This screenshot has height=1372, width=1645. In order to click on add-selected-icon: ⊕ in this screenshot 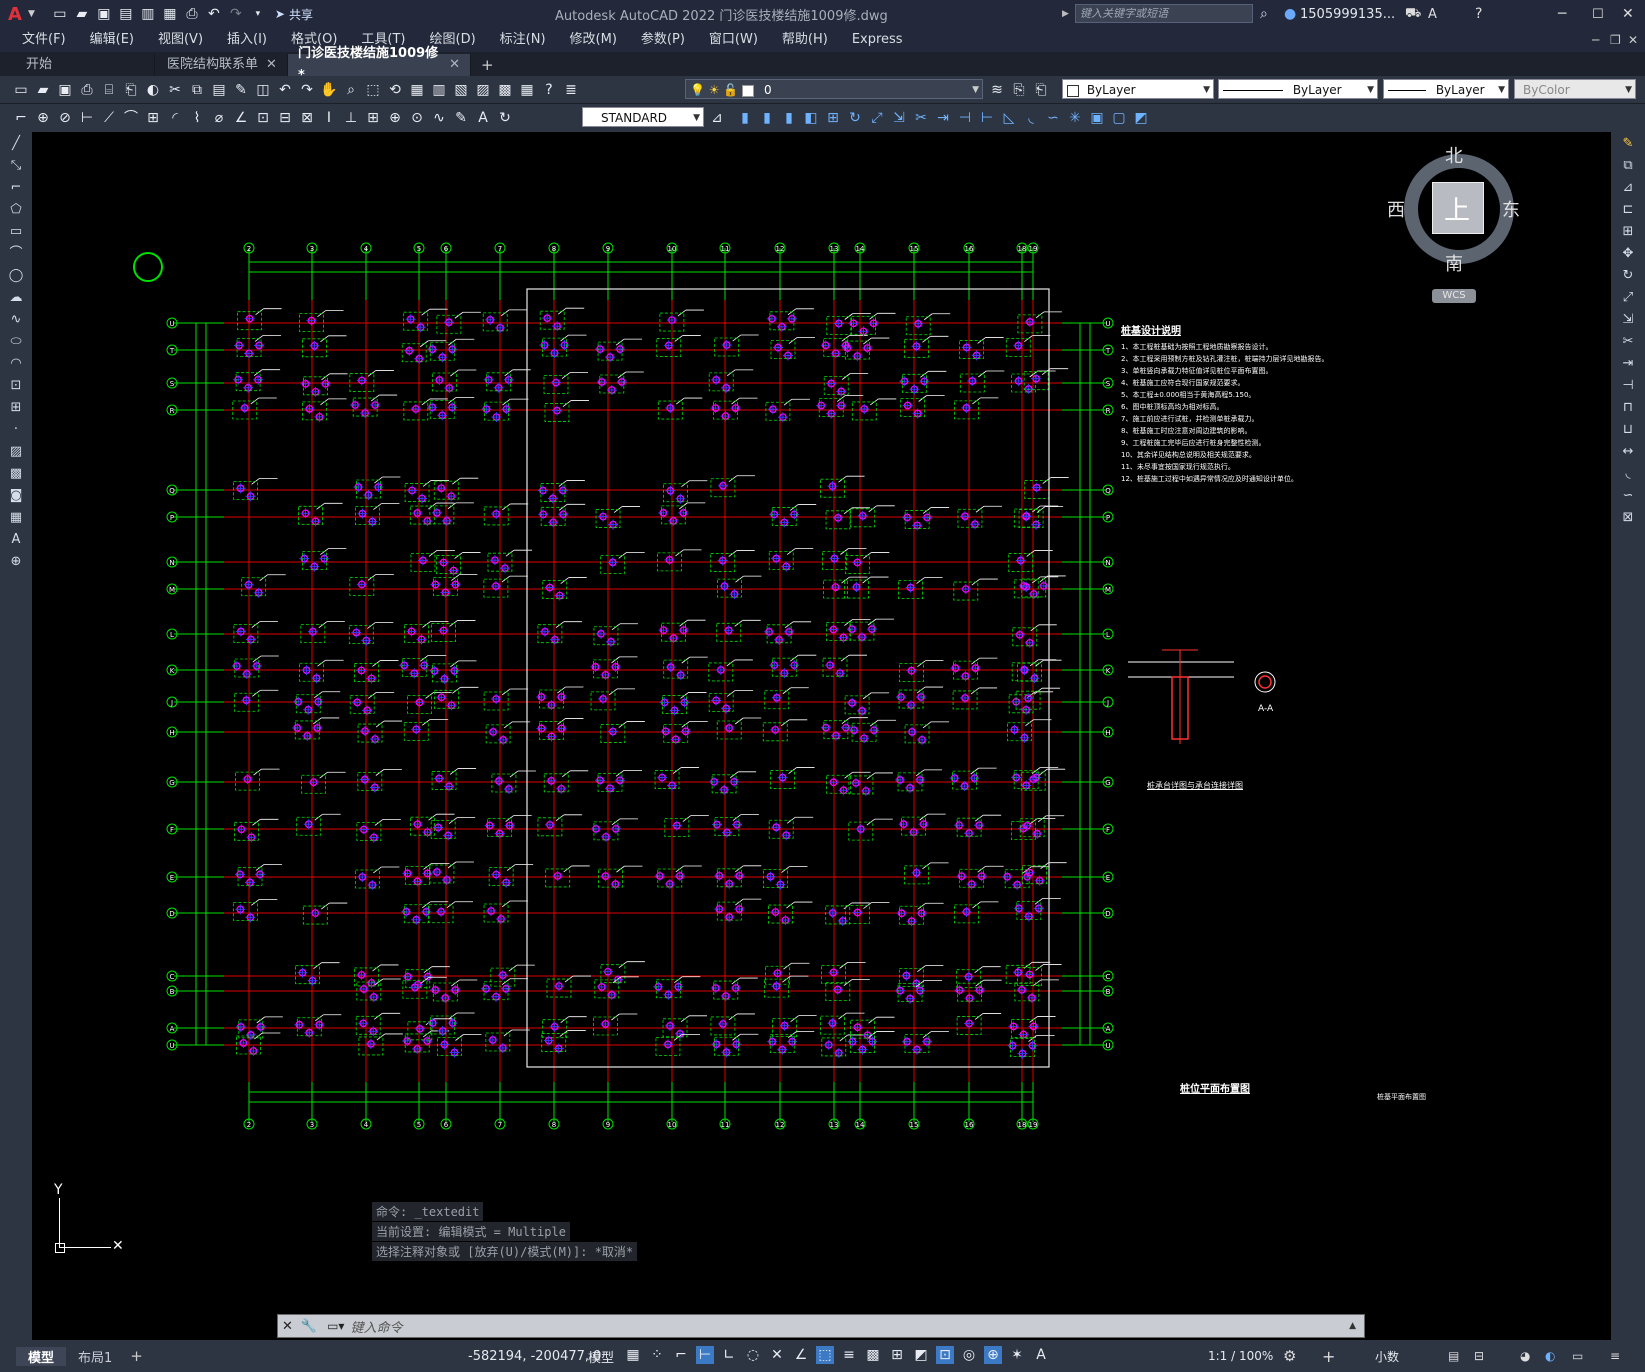, I will do `click(16, 562)`.